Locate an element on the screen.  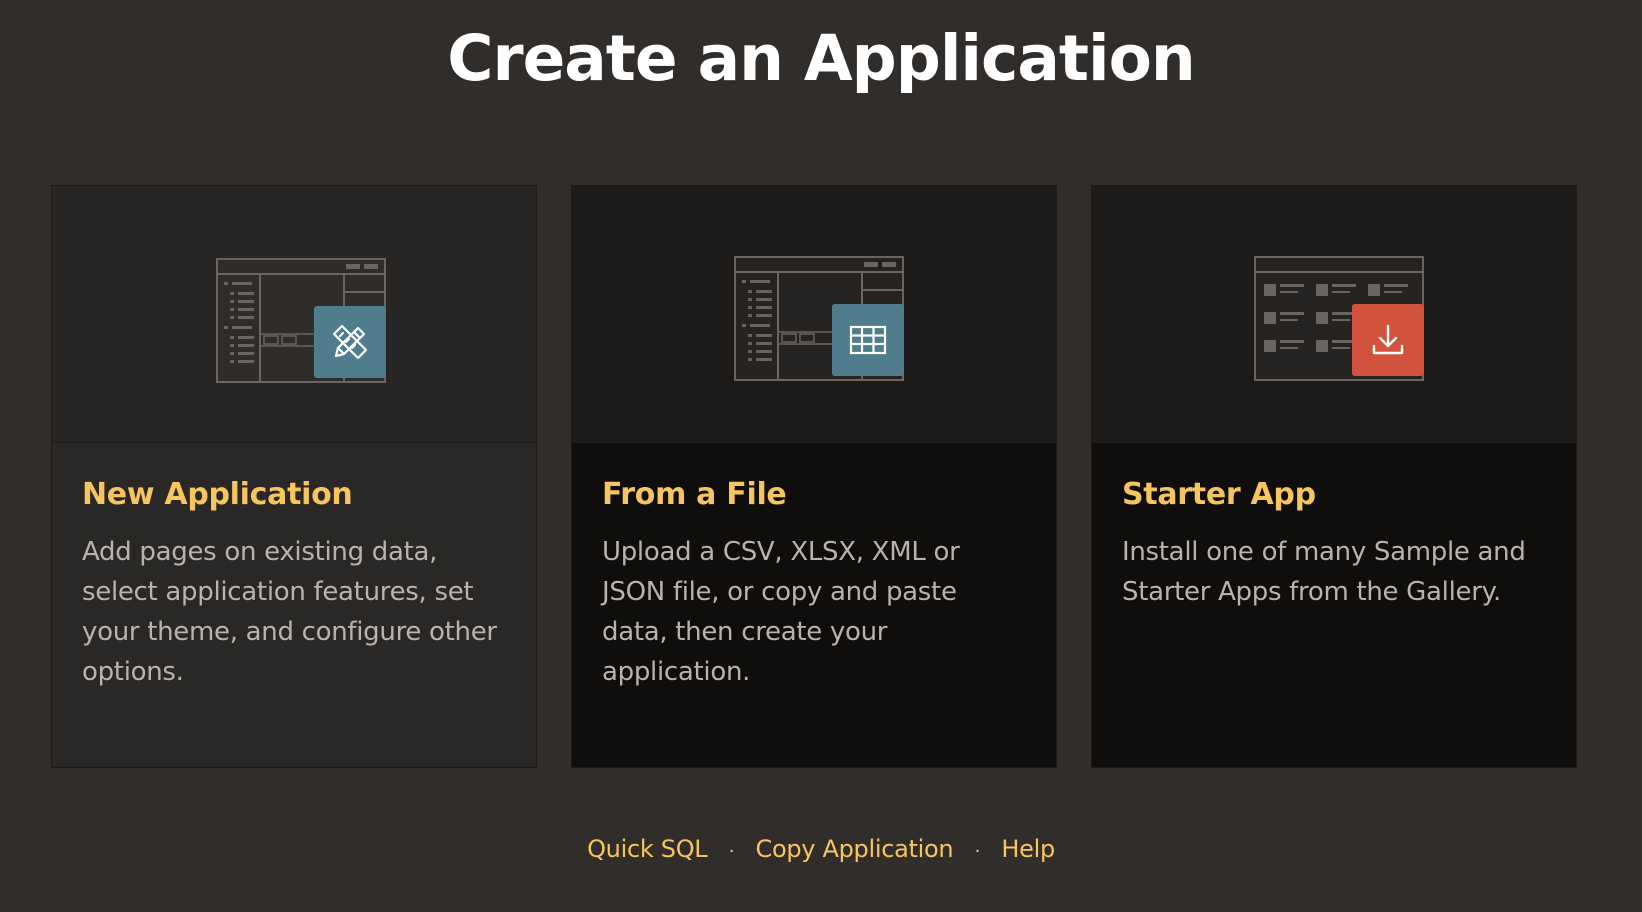
download-icon is located at coordinates (1388, 339).